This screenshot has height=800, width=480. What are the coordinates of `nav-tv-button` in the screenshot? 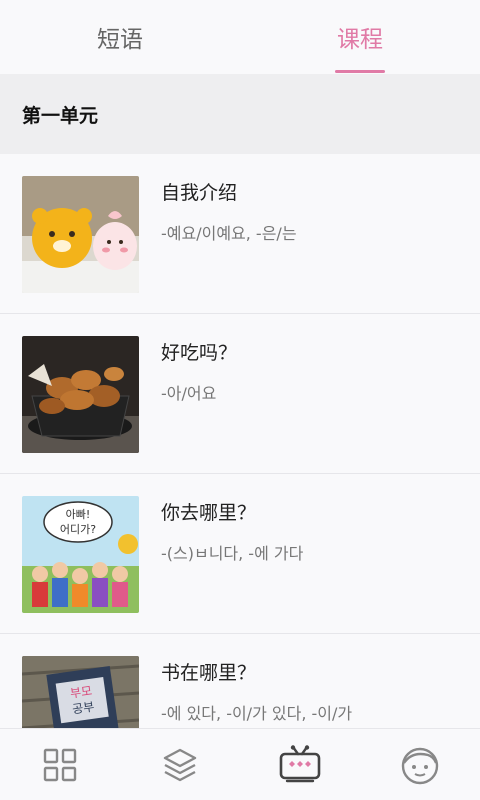 It's located at (300, 764).